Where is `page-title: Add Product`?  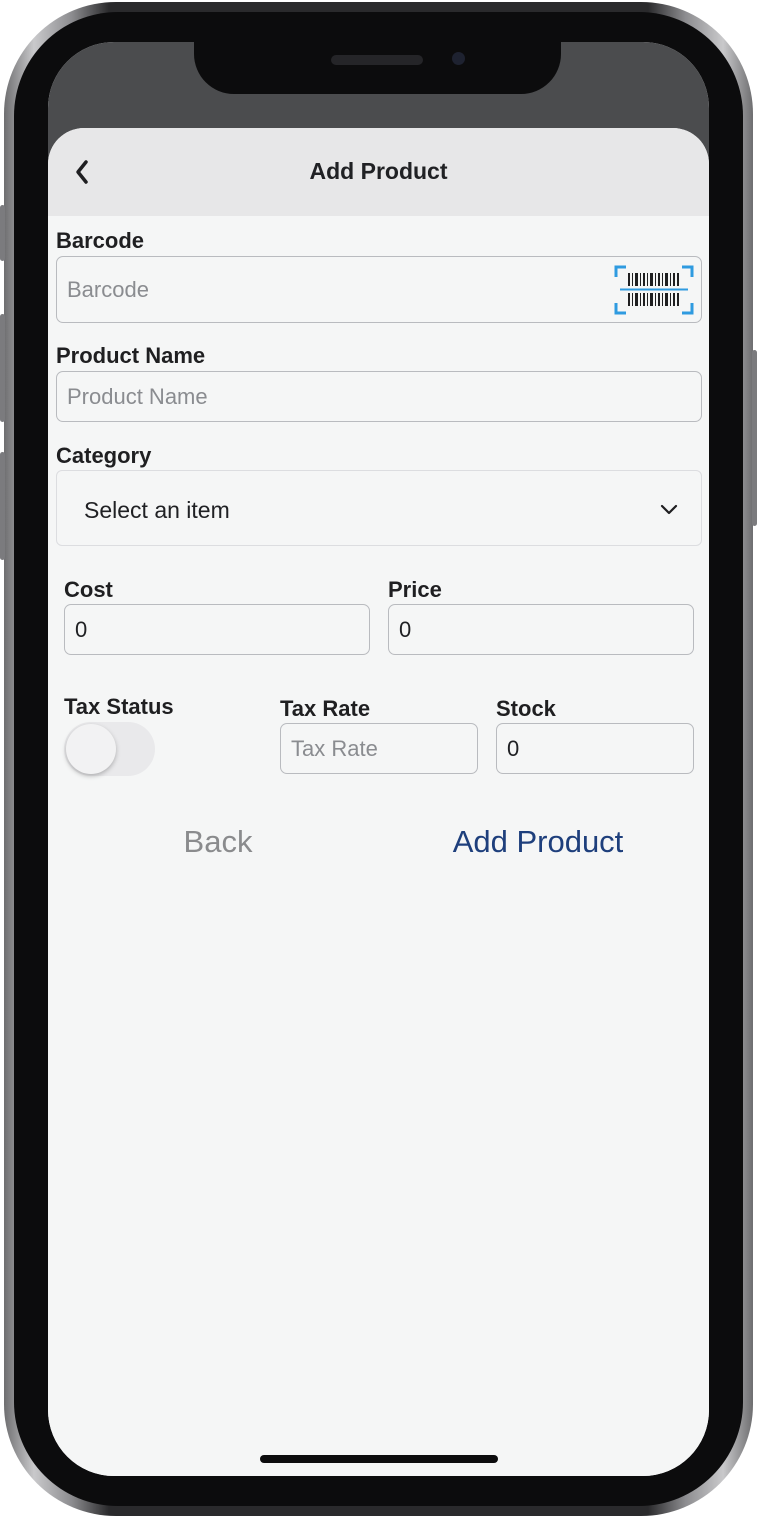
page-title: Add Product is located at coordinates (378, 171).